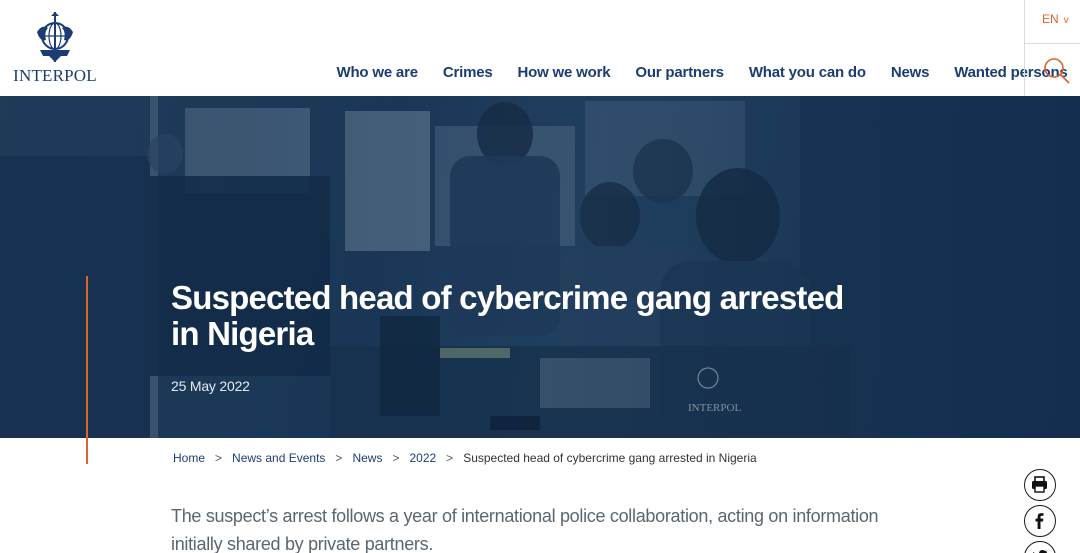  What do you see at coordinates (278, 458) in the screenshot?
I see `breadcrumb-news-and-events: News and Events` at bounding box center [278, 458].